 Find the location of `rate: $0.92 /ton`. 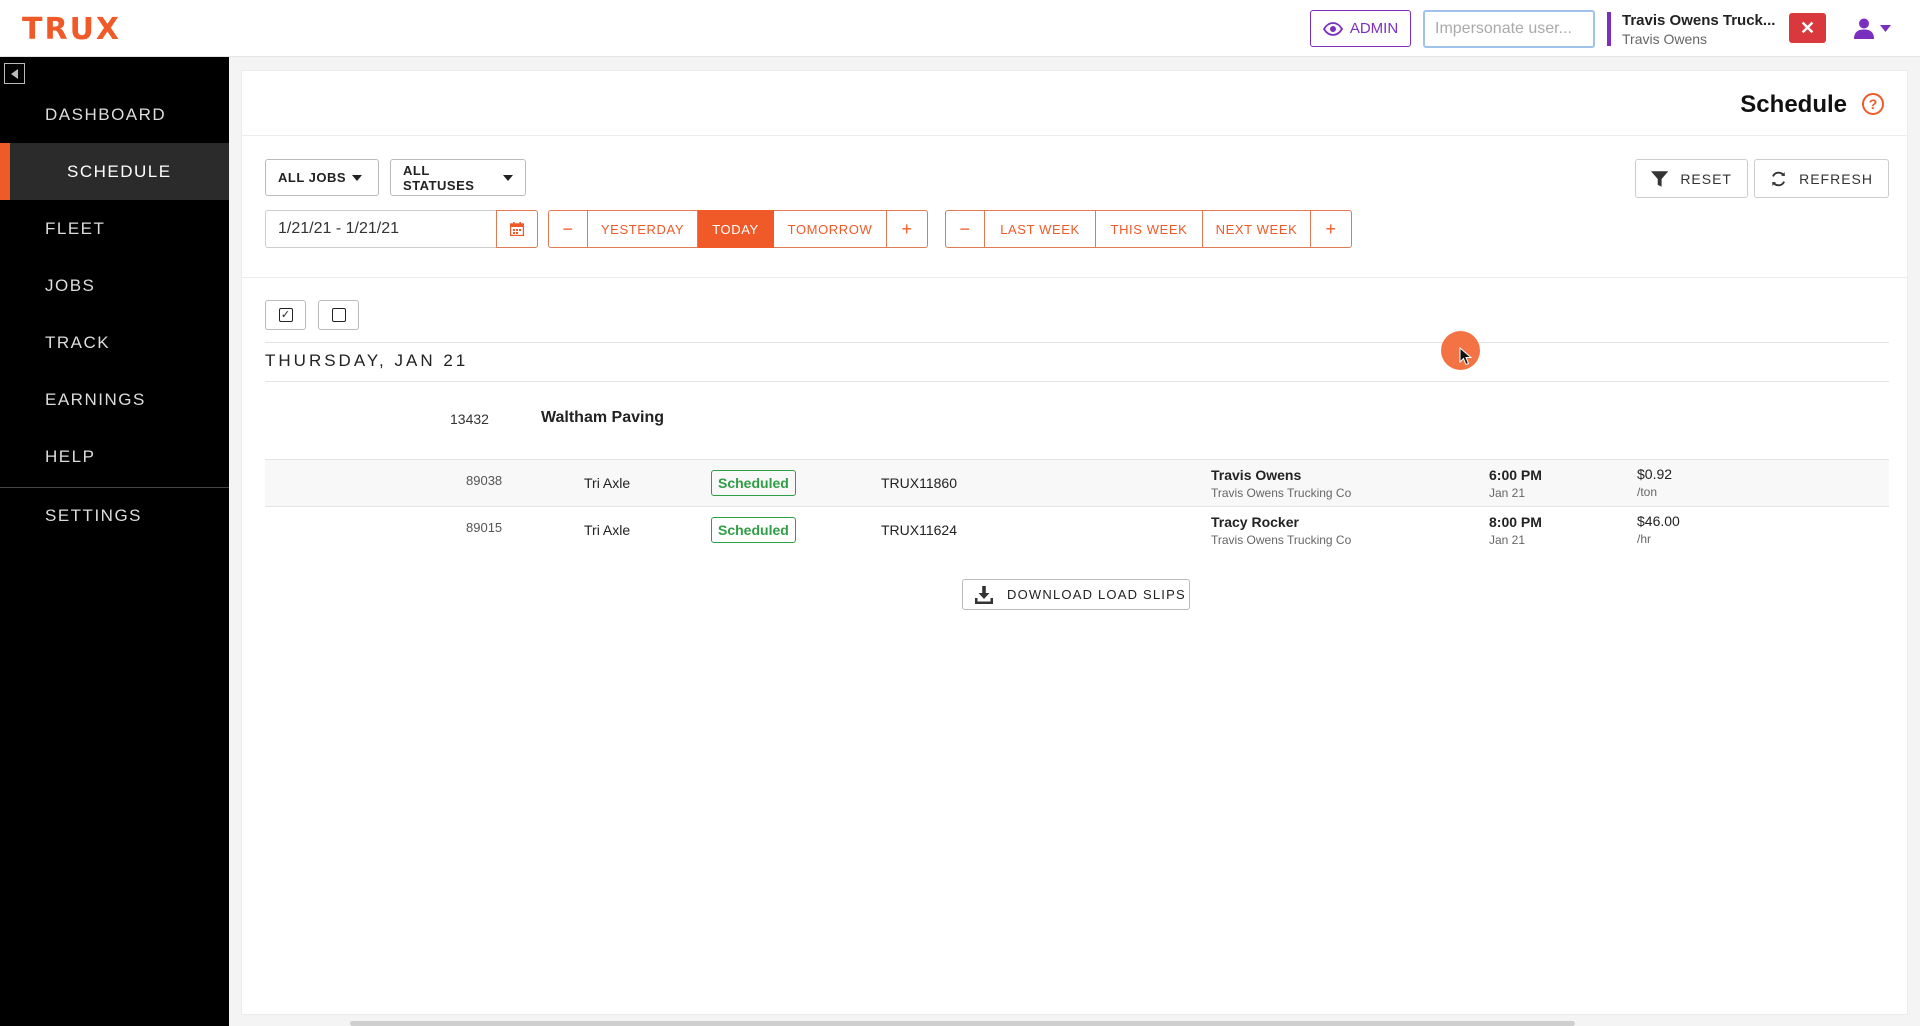

rate: $0.92 /ton is located at coordinates (1654, 482).